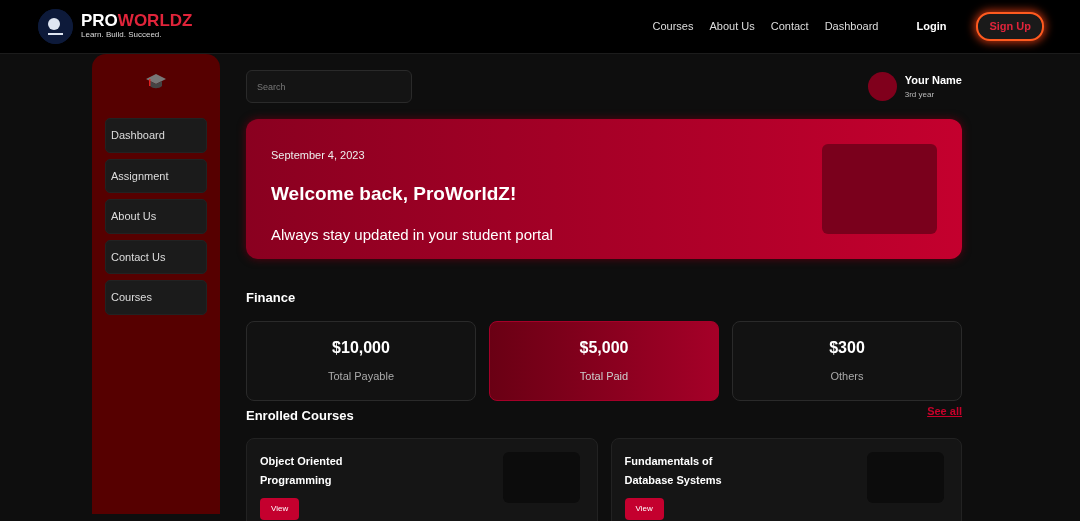 This screenshot has height=521, width=1080. Describe the element at coordinates (673, 471) in the screenshot. I see `course-title: Fundamentals of Database Systems` at that location.